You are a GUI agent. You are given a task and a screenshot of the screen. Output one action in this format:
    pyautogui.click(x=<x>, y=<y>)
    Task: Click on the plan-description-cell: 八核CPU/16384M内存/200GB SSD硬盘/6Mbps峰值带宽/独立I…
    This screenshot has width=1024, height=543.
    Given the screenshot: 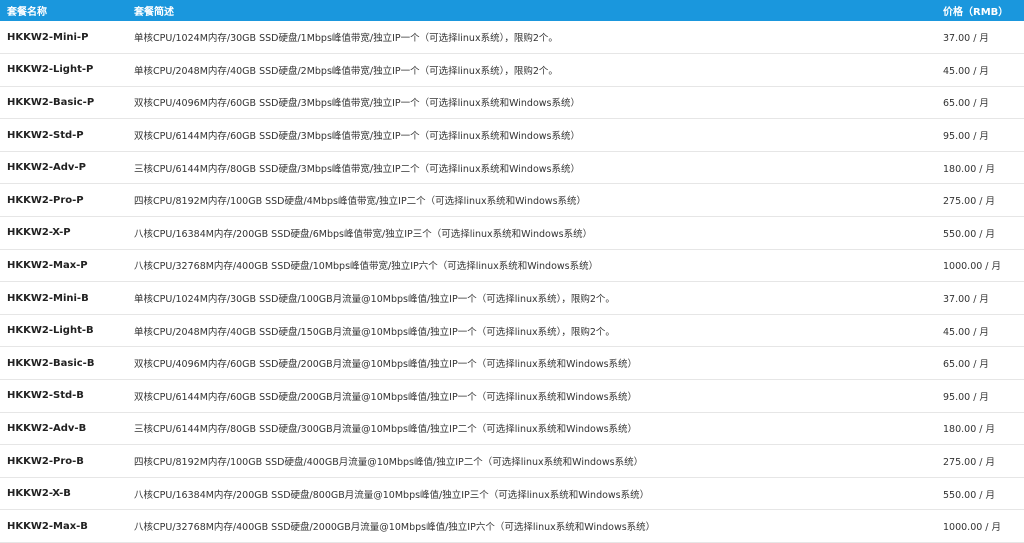 What is the action you would take?
    pyautogui.click(x=363, y=234)
    